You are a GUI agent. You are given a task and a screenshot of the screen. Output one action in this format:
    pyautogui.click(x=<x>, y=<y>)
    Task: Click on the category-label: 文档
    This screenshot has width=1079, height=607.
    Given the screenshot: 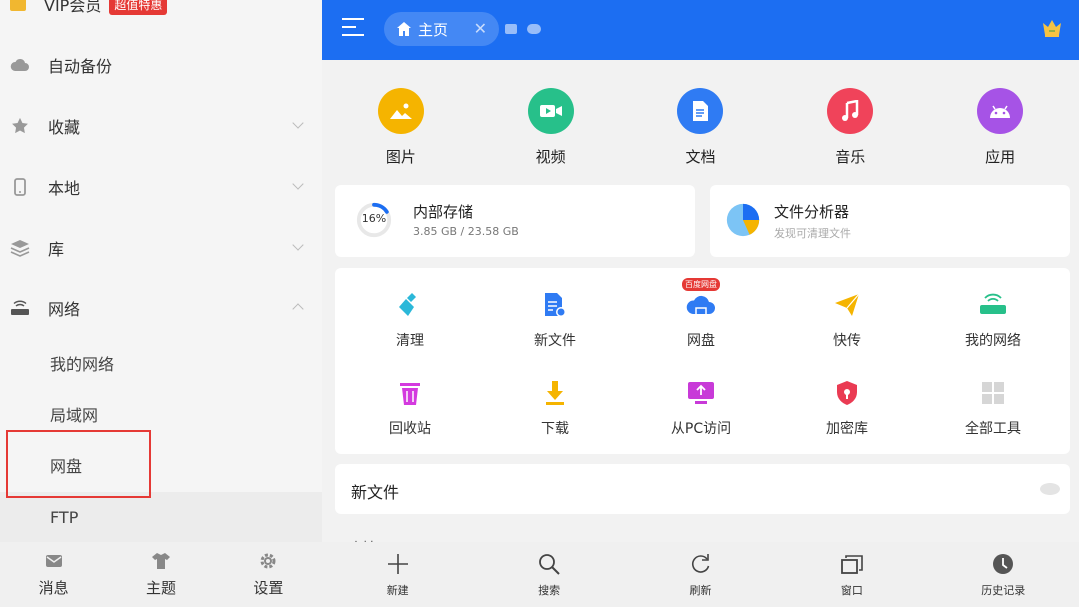 What is the action you would take?
    pyautogui.click(x=700, y=157)
    